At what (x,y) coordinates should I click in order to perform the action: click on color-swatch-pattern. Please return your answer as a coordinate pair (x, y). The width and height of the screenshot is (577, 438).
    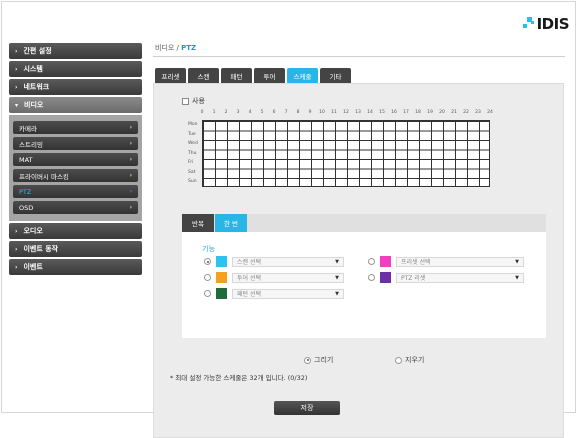
    Looking at the image, I should click on (221, 293).